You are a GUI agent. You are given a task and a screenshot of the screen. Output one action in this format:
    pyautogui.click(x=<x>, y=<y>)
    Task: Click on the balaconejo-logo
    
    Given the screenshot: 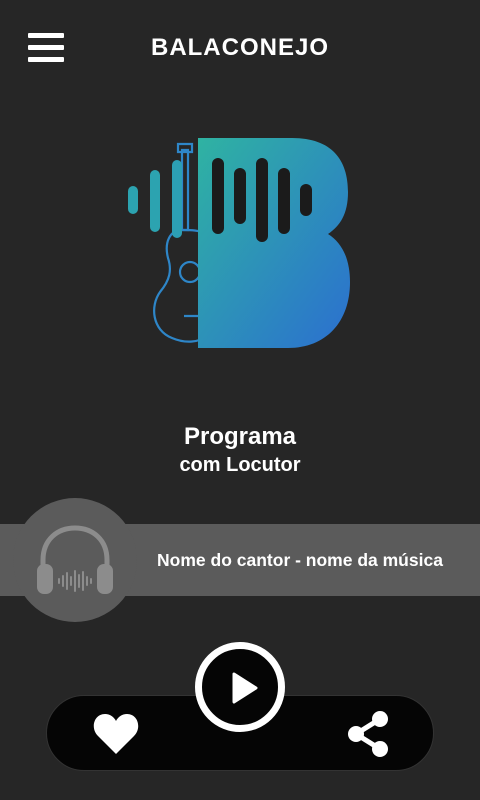 What is the action you would take?
    pyautogui.click(x=239, y=243)
    